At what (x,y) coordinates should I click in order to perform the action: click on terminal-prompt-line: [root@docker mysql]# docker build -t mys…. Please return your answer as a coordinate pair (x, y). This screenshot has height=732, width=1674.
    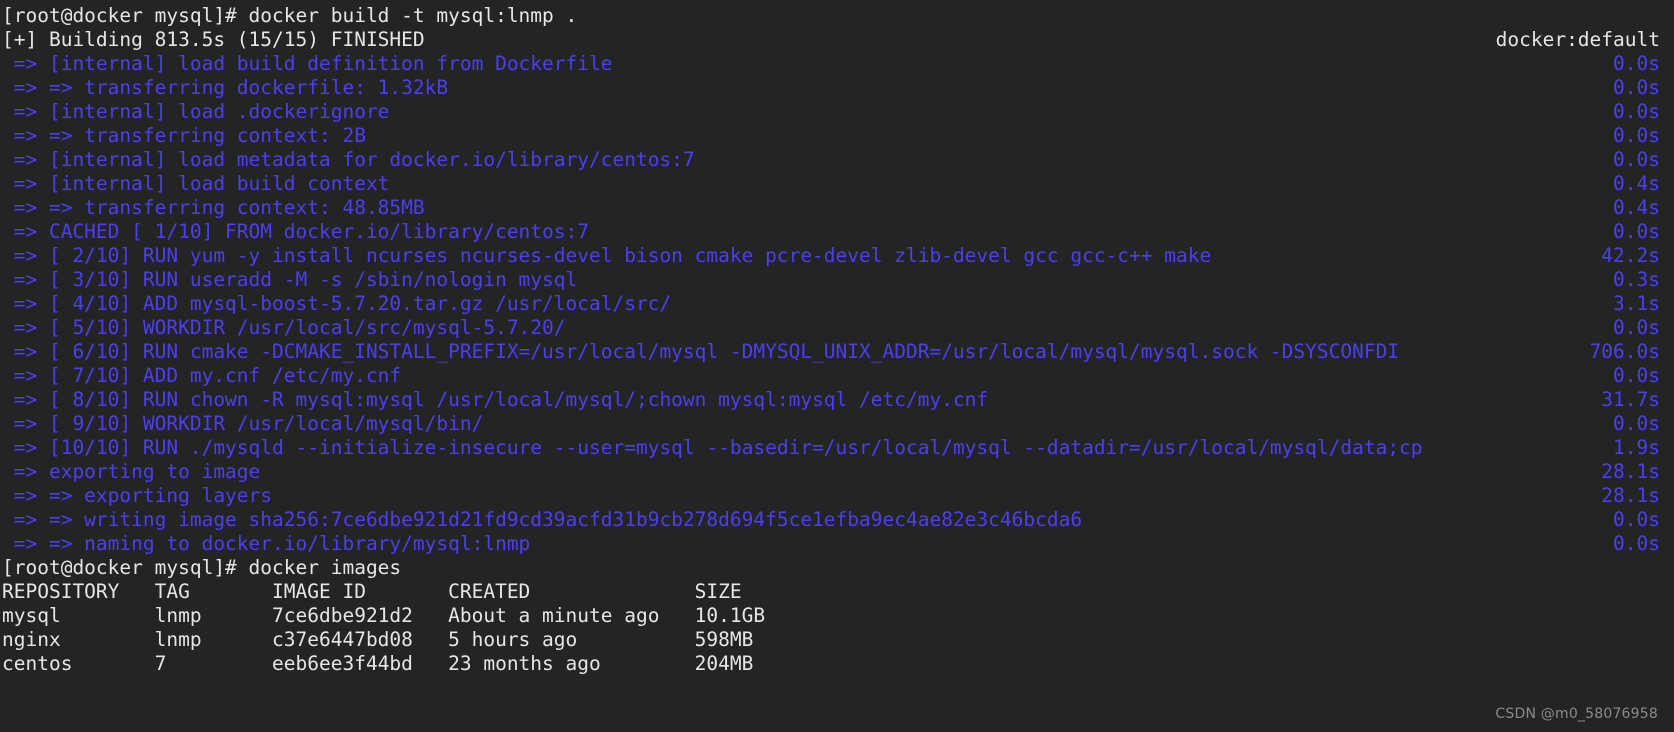
    Looking at the image, I should click on (837, 16).